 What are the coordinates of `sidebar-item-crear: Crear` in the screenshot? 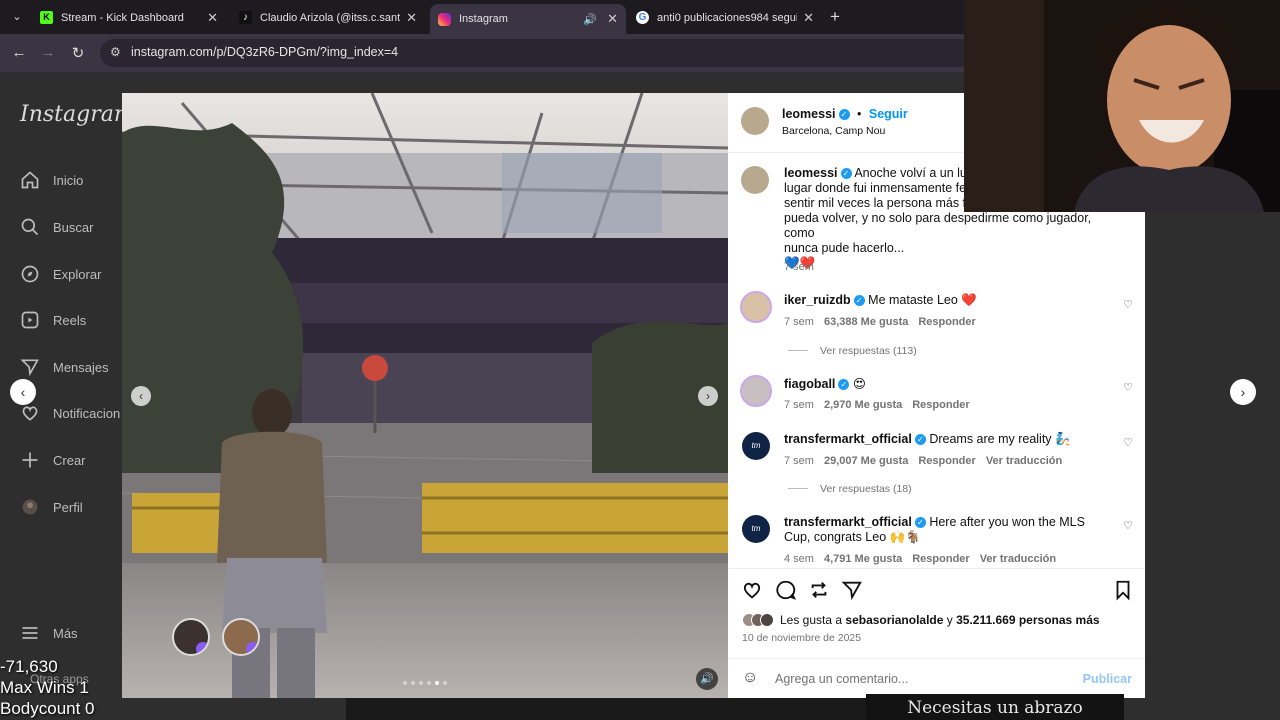 It's located at (53, 460).